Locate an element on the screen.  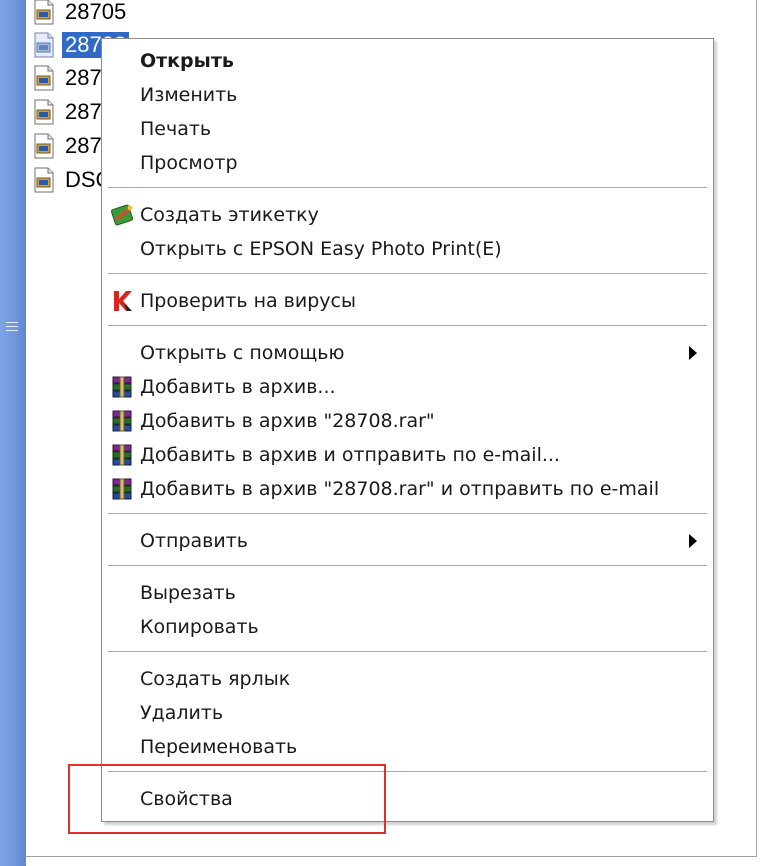
menu-item-label: Изменить is located at coordinates (189, 95).